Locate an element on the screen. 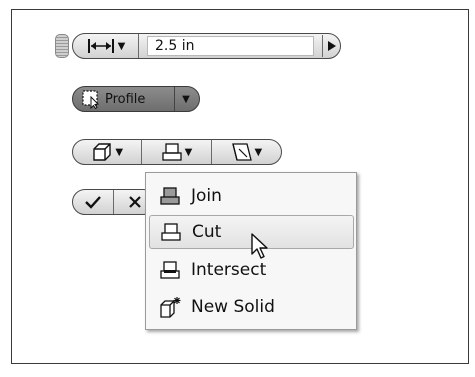 The image size is (475, 377). taper-icon is located at coordinates (241, 152).